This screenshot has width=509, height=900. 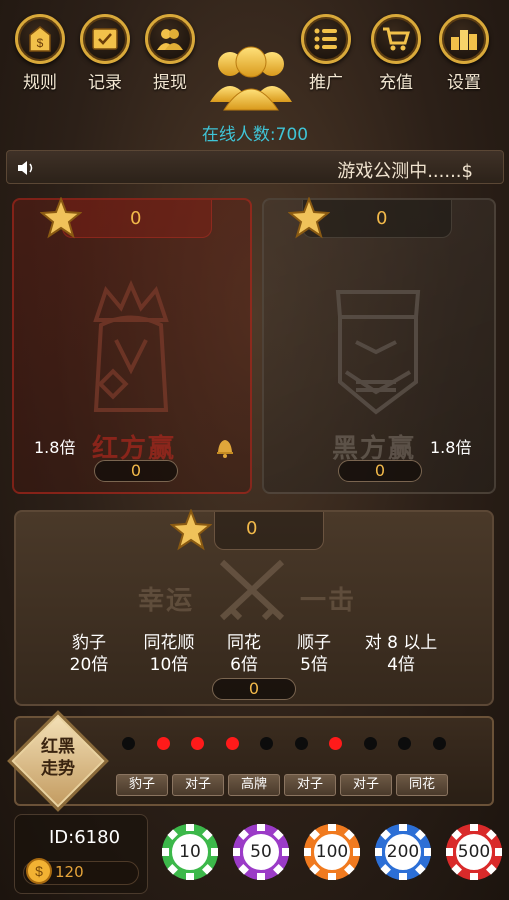 What do you see at coordinates (254, 785) in the screenshot?
I see `trend-result: 高牌` at bounding box center [254, 785].